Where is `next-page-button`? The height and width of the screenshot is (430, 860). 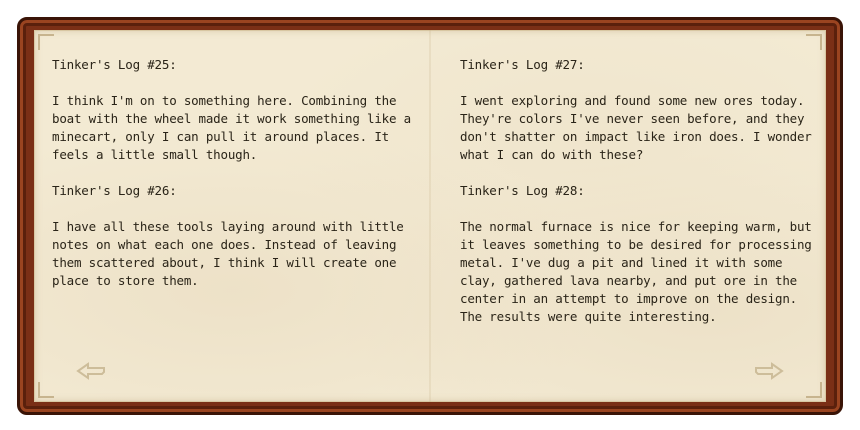 next-page-button is located at coordinates (769, 371).